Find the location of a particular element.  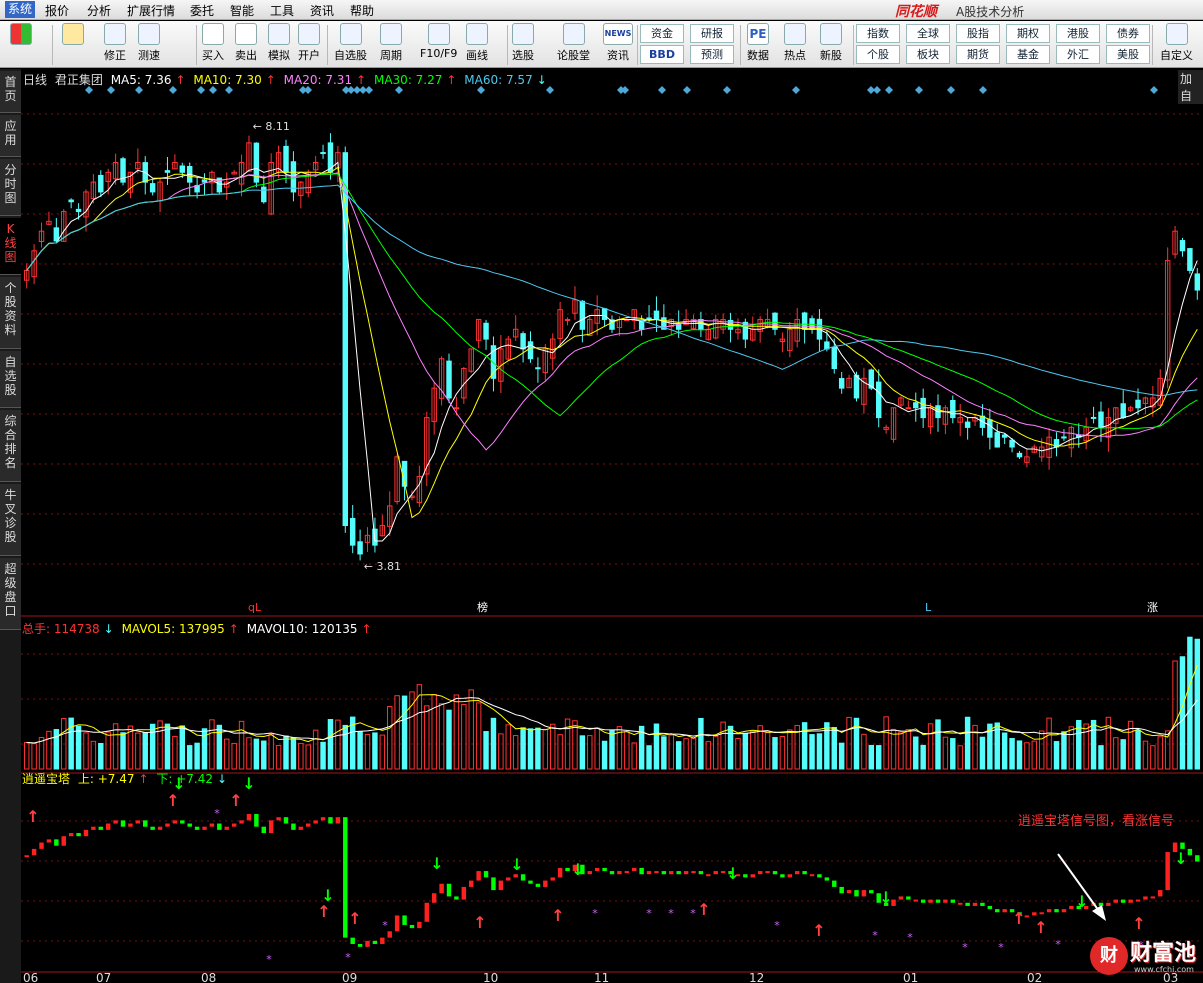

sell-signal-arrow-icon: ↓ is located at coordinates (327, 895).